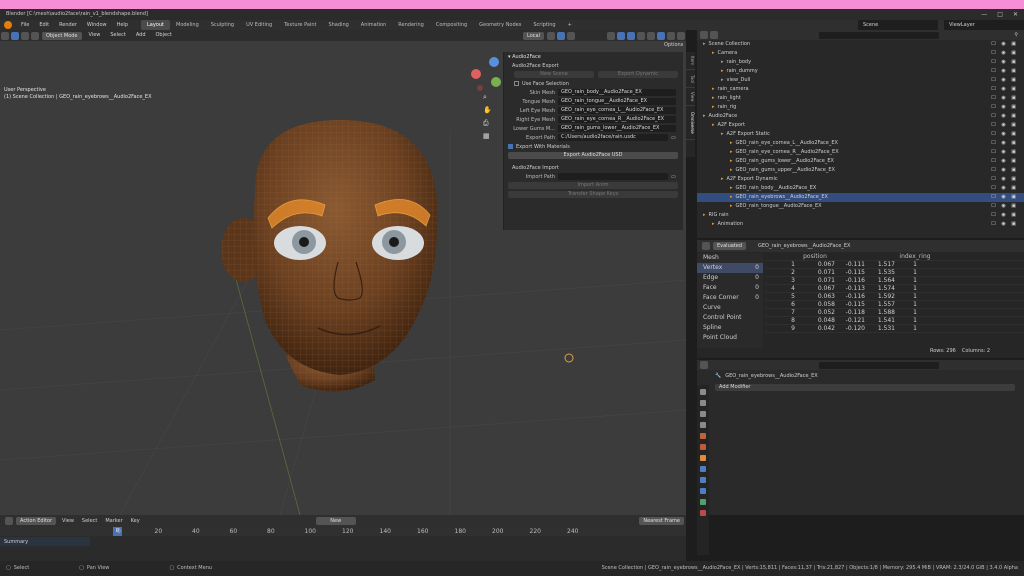  I want to click on outliner-row: ▸ A2F Export ☐ ◉ ▣, so click(860, 125).